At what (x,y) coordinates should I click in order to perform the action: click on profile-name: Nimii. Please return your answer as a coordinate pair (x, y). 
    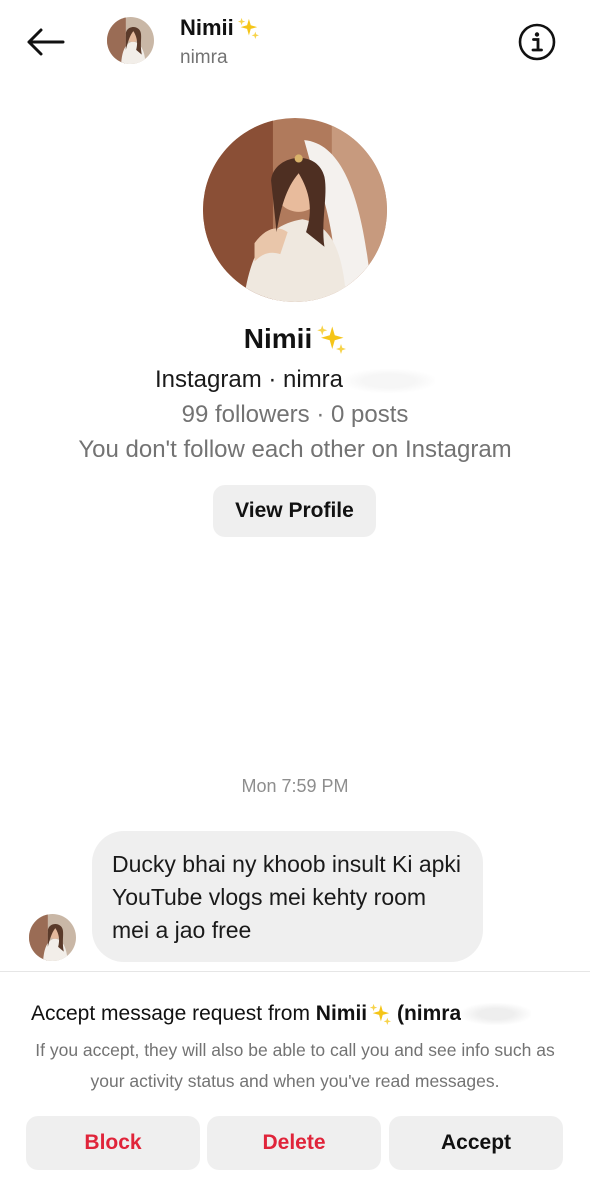
    Looking at the image, I should click on (295, 339).